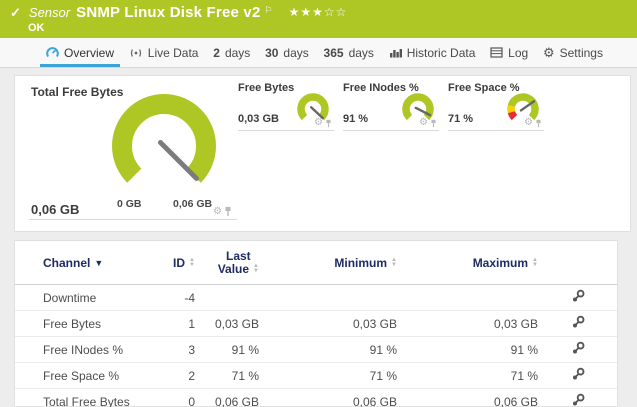  What do you see at coordinates (36, 28) in the screenshot?
I see `sensor-status-badge: OK` at bounding box center [36, 28].